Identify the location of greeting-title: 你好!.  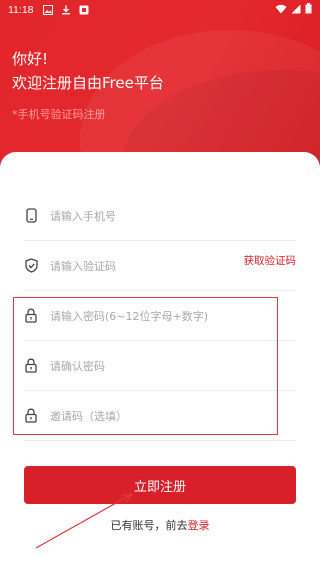
(30, 59).